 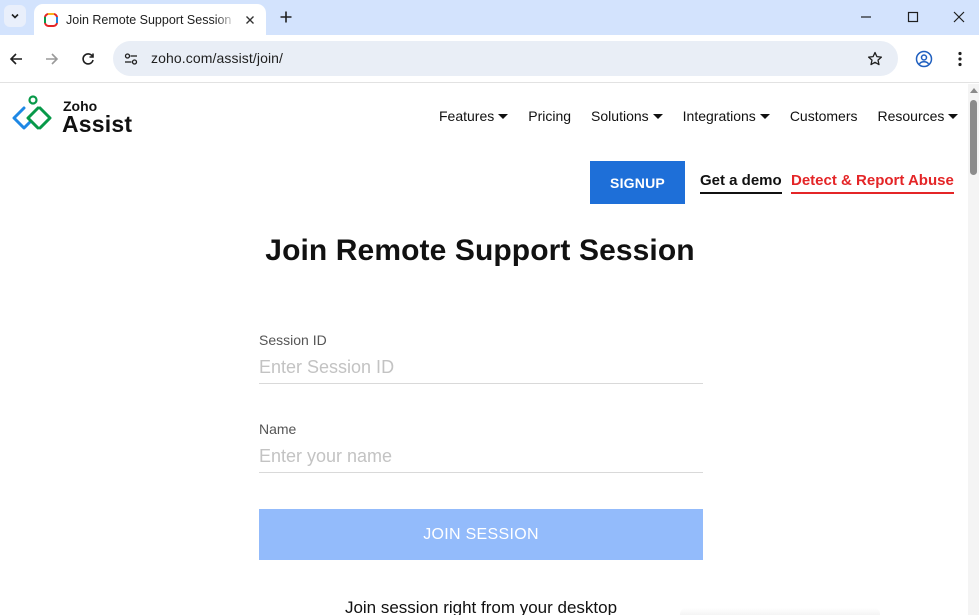 I want to click on close-icon, so click(x=959, y=17).